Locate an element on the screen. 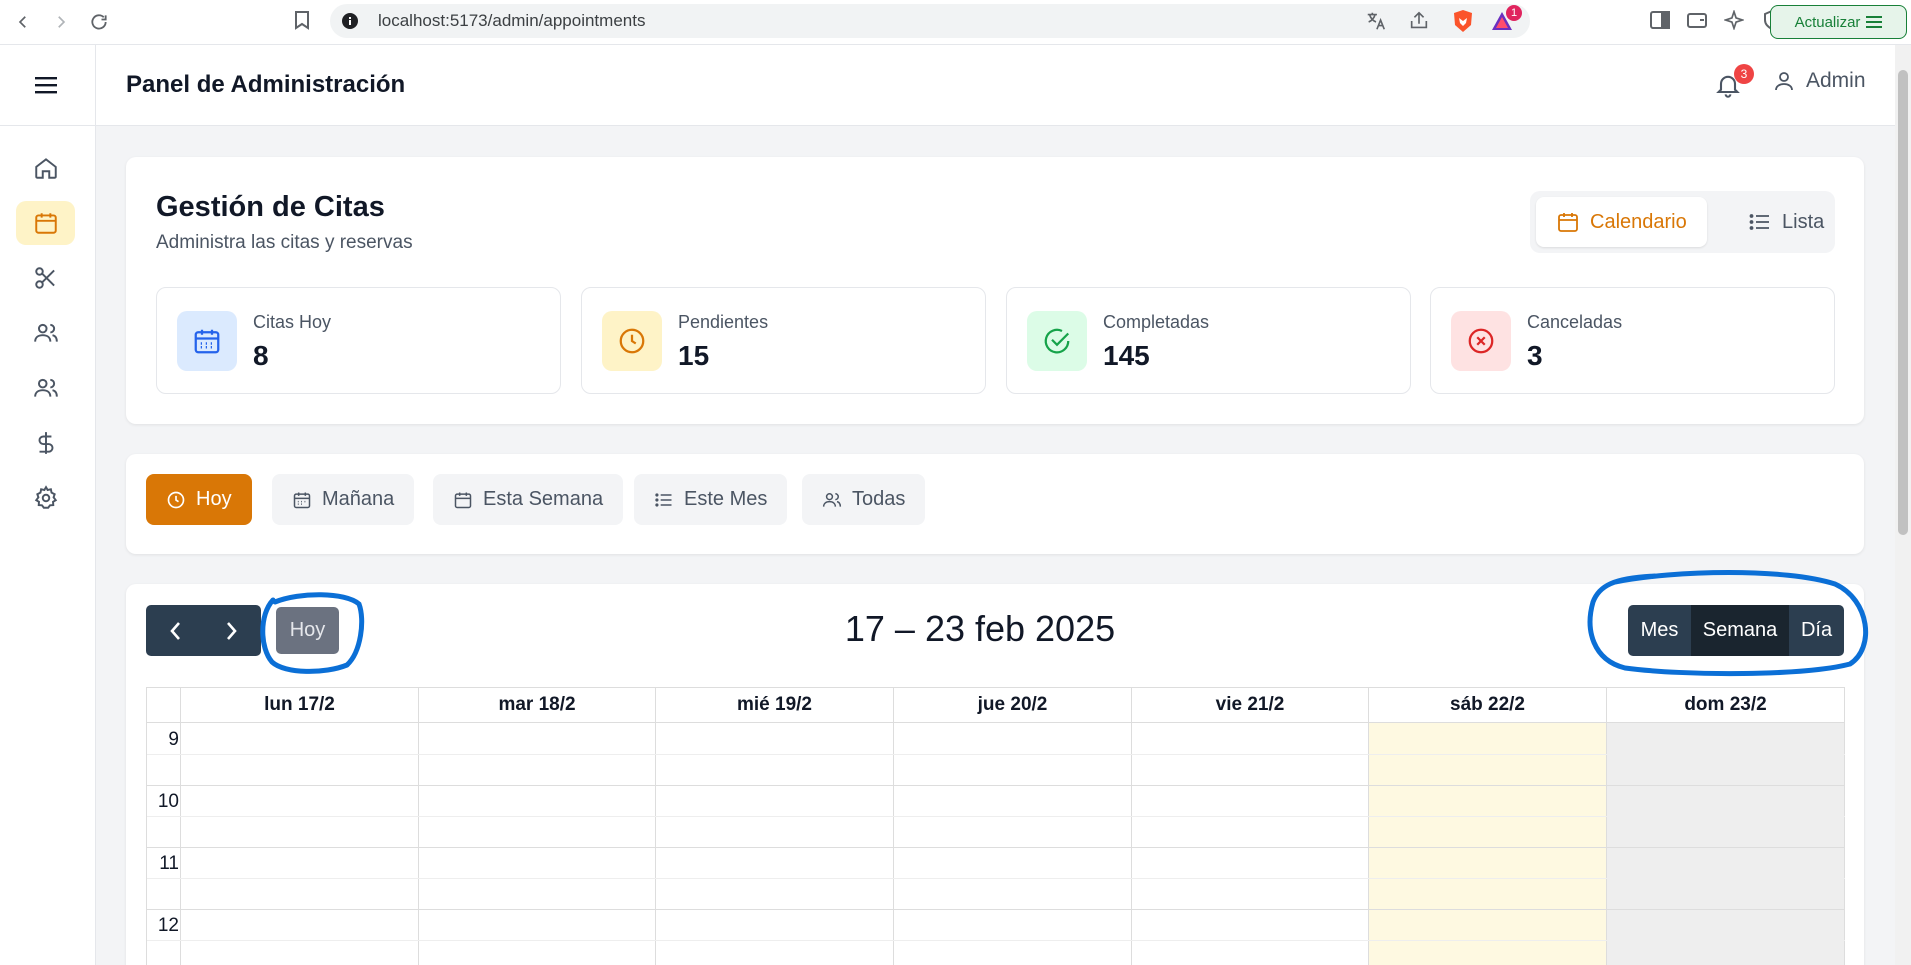 The width and height of the screenshot is (1911, 965). view-week-button: Semana is located at coordinates (1739, 630).